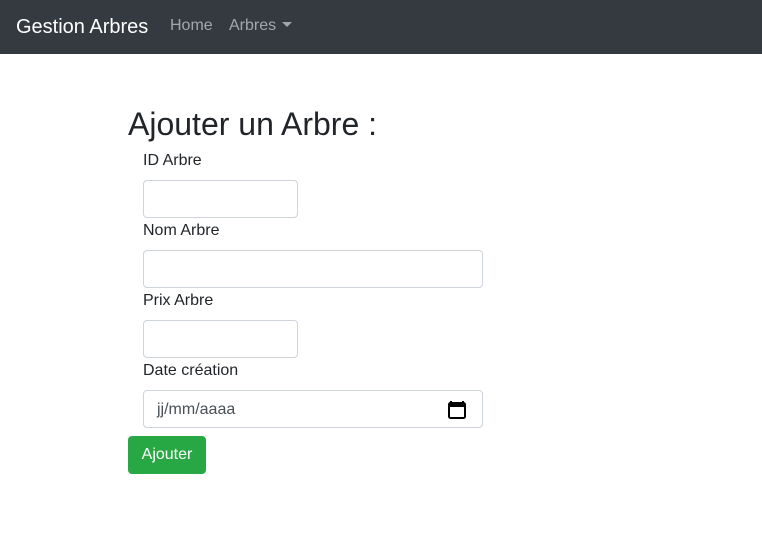 The image size is (762, 545). What do you see at coordinates (181, 230) in the screenshot?
I see `nom-arbre-label: Nom Arbre` at bounding box center [181, 230].